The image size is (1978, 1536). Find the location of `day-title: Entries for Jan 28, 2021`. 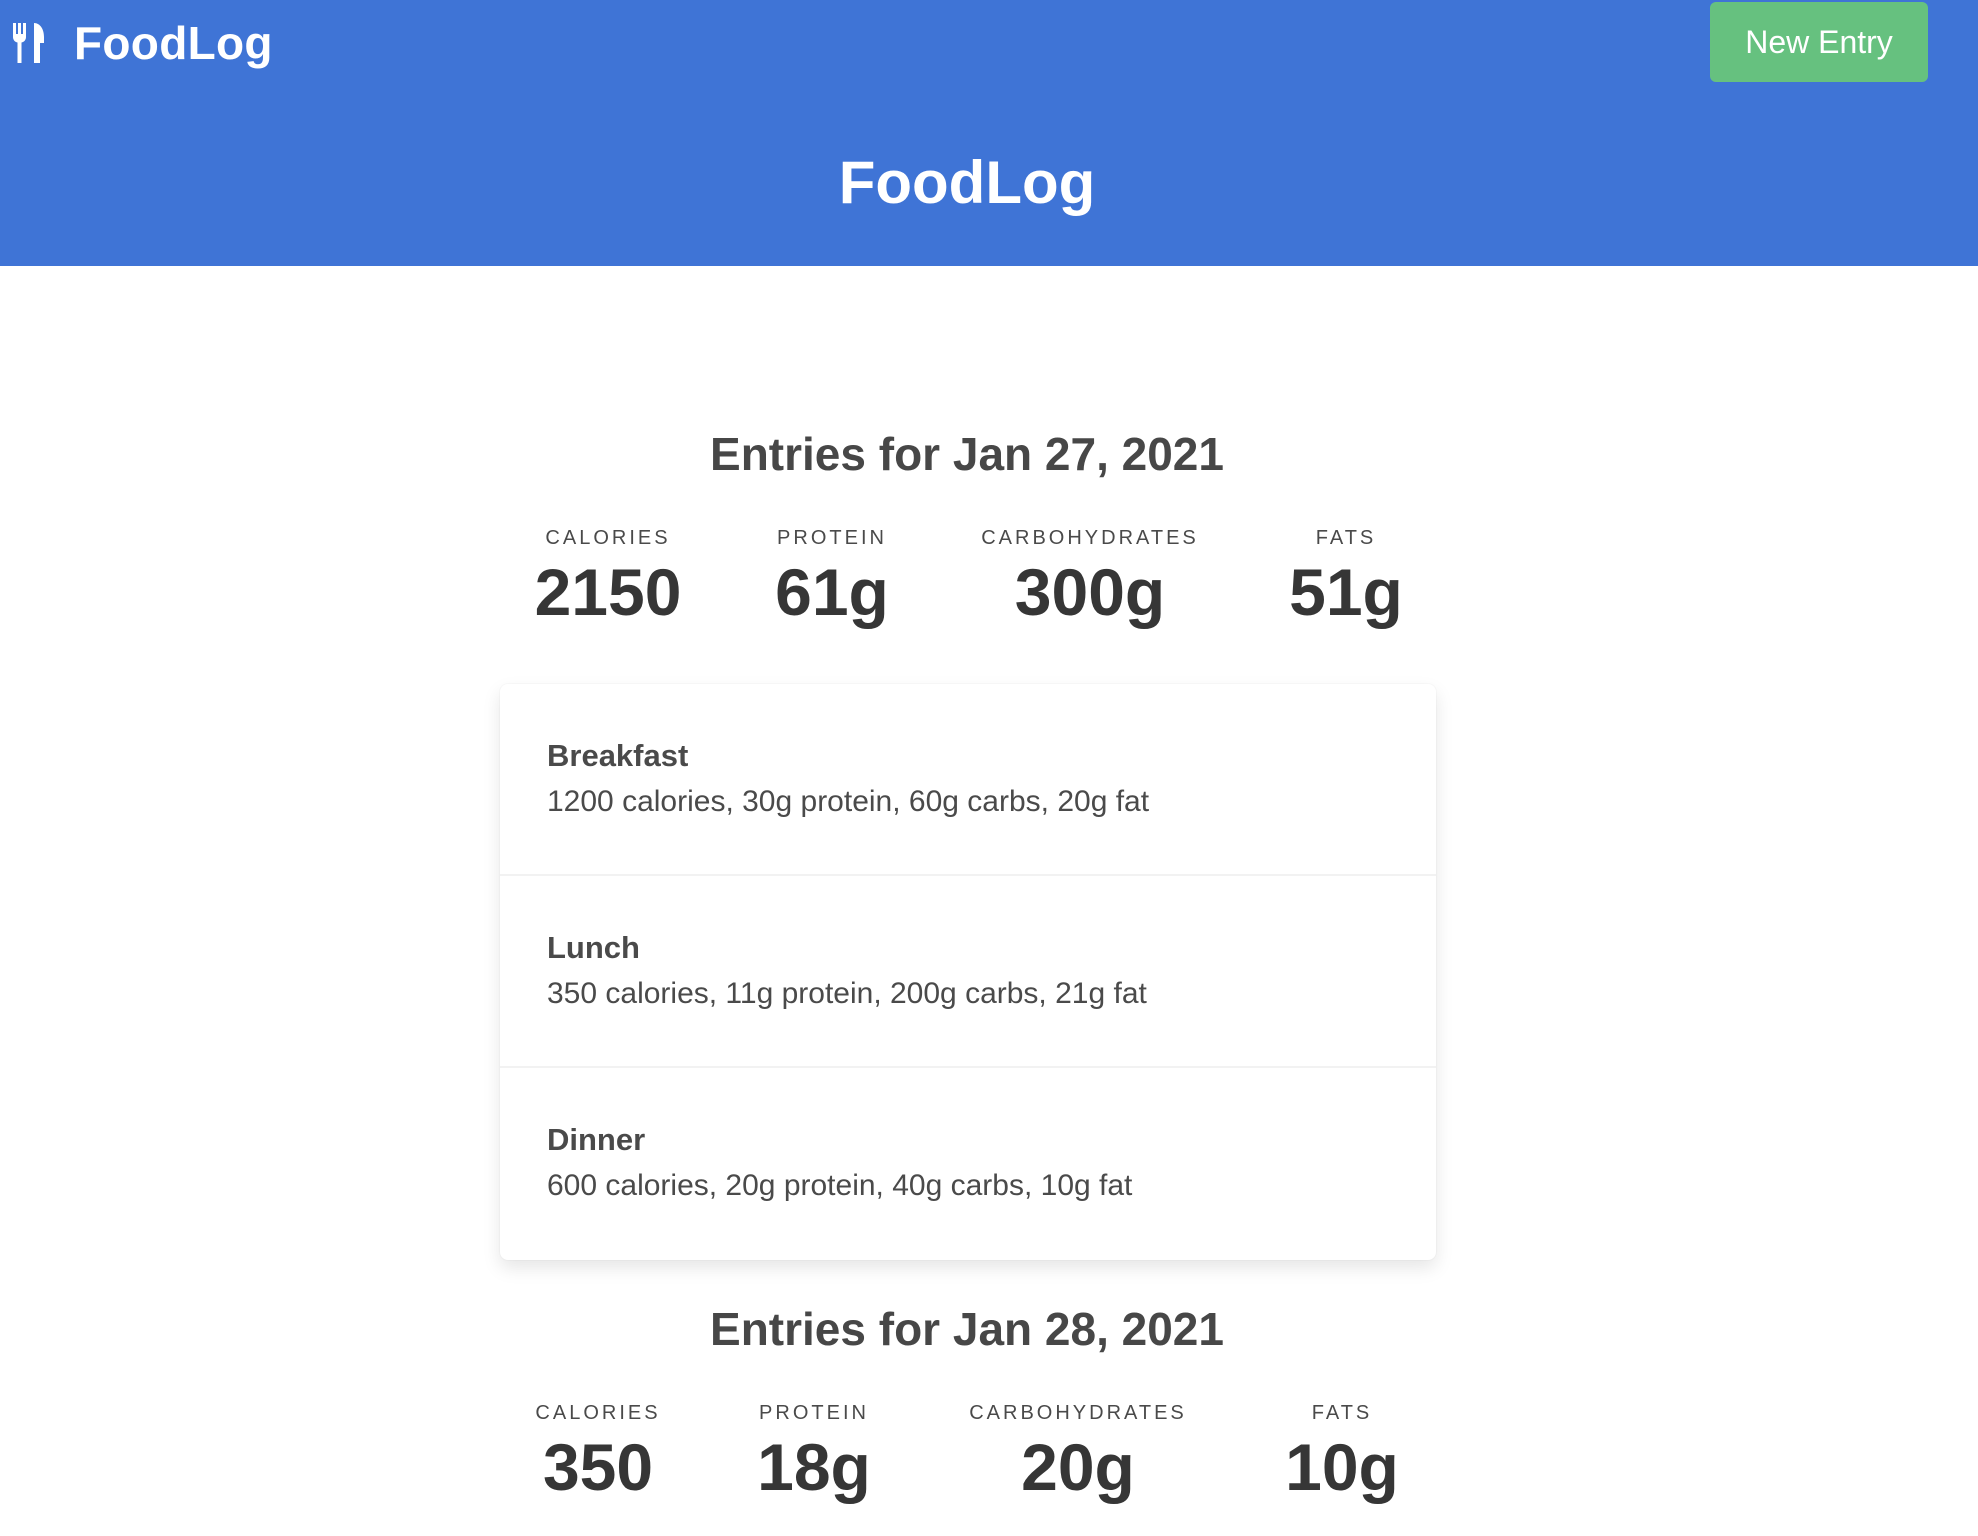

day-title: Entries for Jan 28, 2021 is located at coordinates (967, 1329).